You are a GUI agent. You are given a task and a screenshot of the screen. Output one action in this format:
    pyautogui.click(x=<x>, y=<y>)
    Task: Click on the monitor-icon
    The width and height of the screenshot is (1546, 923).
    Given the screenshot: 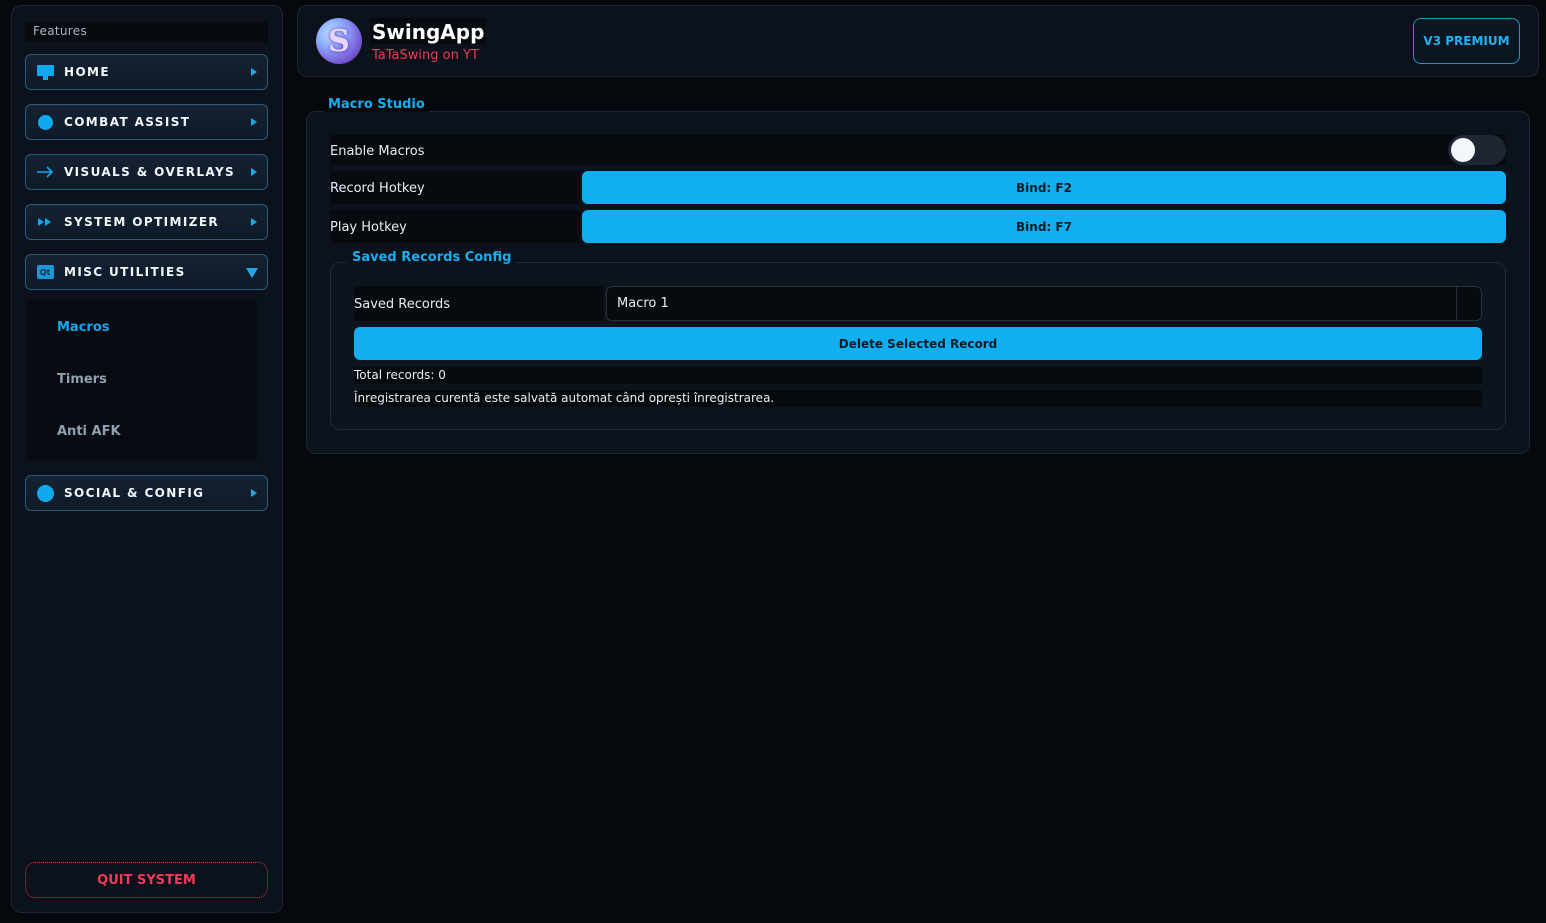 What is the action you would take?
    pyautogui.click(x=45, y=72)
    